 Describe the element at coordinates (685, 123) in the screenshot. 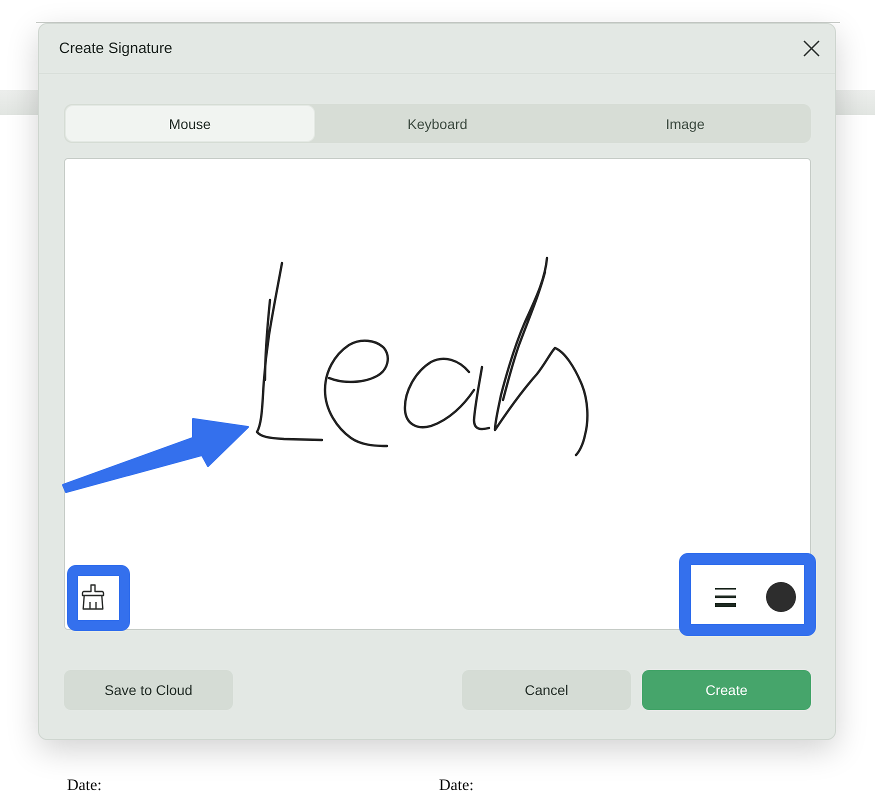

I see `tab: Image` at that location.